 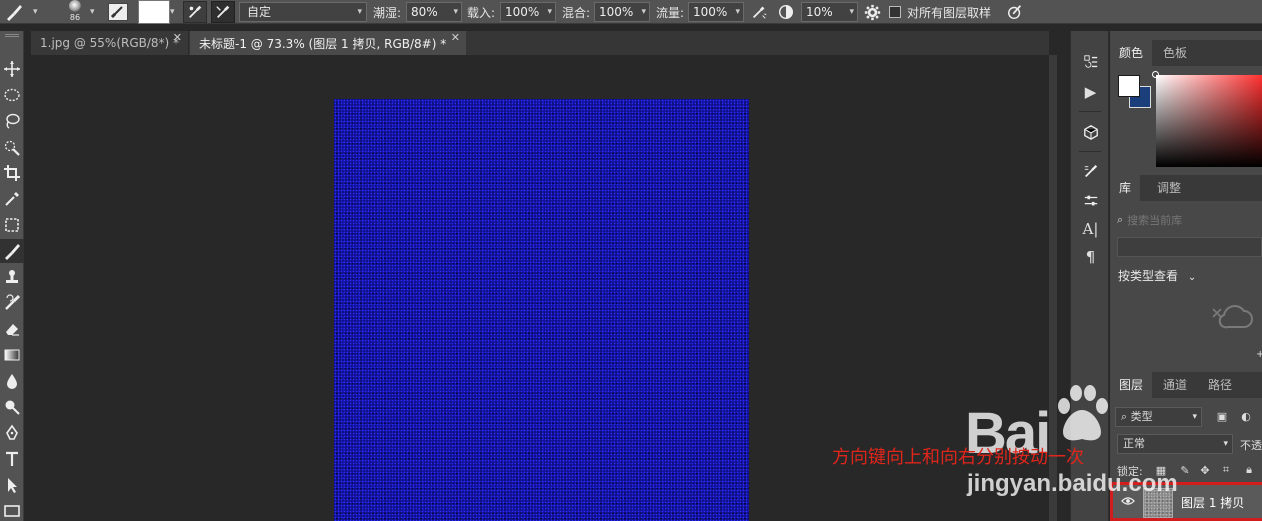 I want to click on wet-input: 80% ▾, so click(x=434, y=12).